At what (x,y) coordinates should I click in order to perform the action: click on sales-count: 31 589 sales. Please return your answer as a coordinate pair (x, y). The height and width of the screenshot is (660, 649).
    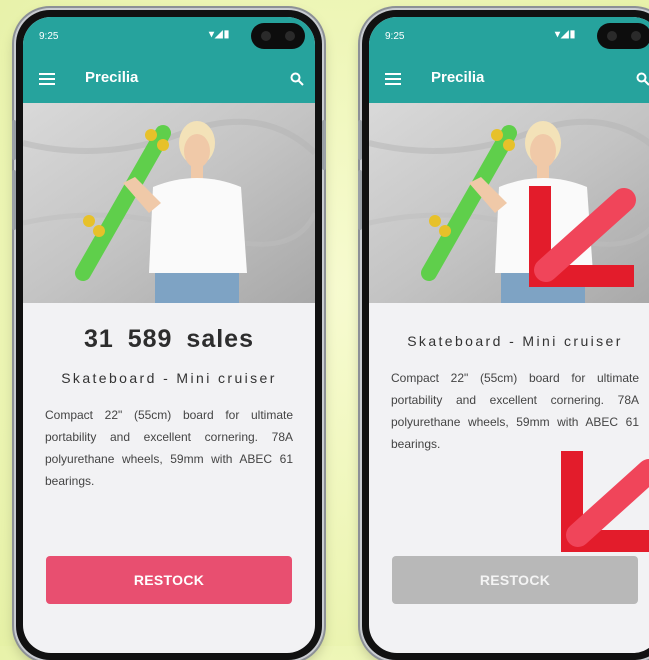
    Looking at the image, I should click on (169, 339).